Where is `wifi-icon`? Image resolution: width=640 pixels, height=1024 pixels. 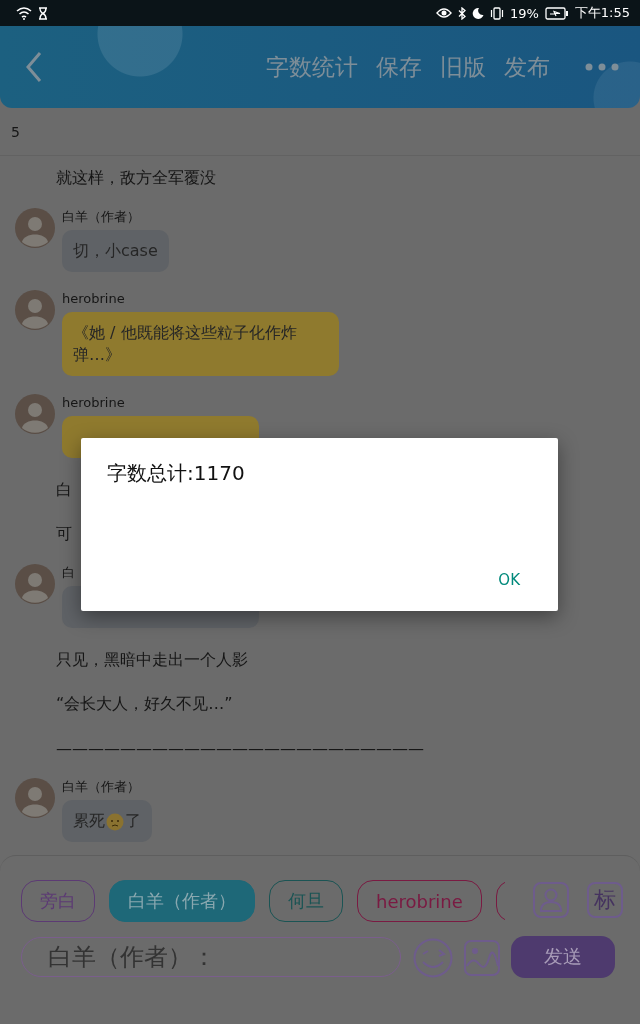 wifi-icon is located at coordinates (24, 13).